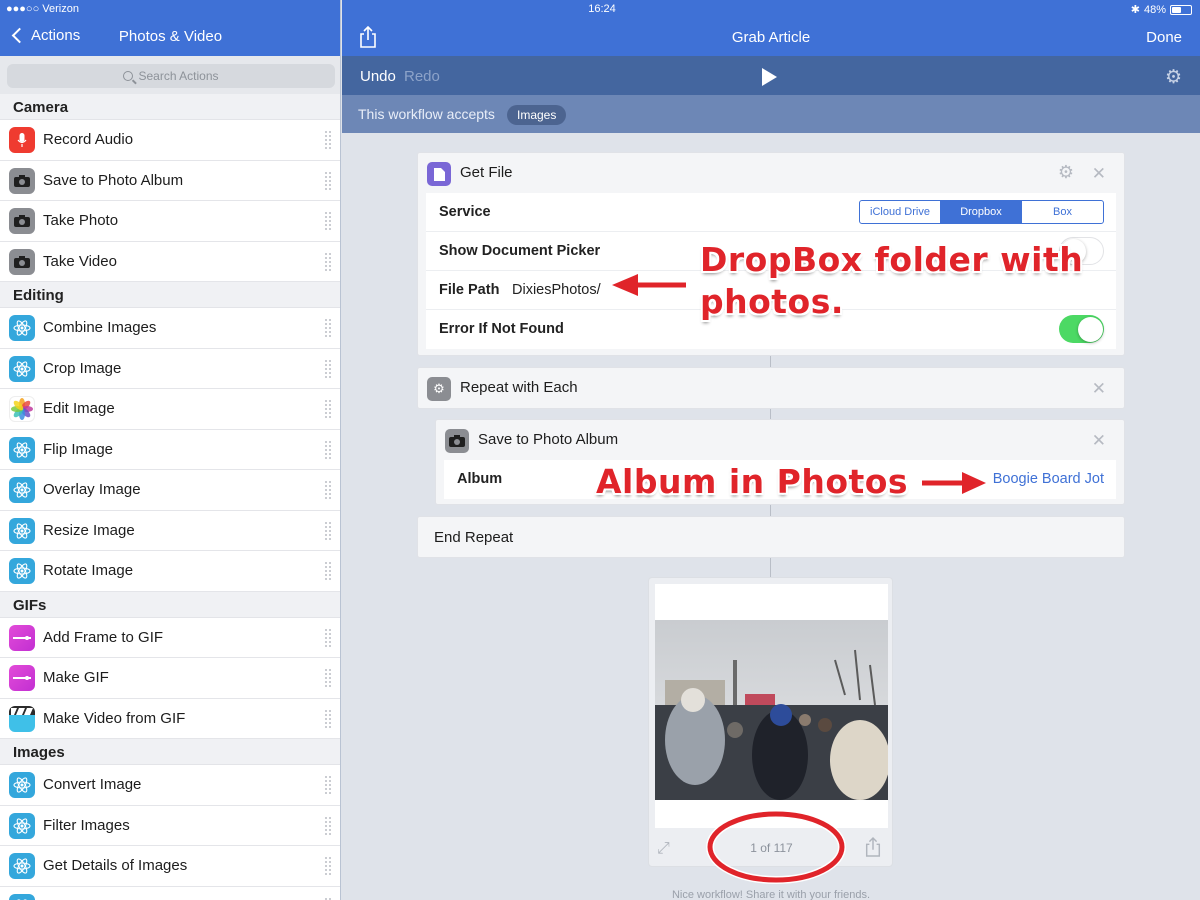 The width and height of the screenshot is (1200, 900). Describe the element at coordinates (776, 847) in the screenshot. I see `counter-highlight-circle-red` at that location.